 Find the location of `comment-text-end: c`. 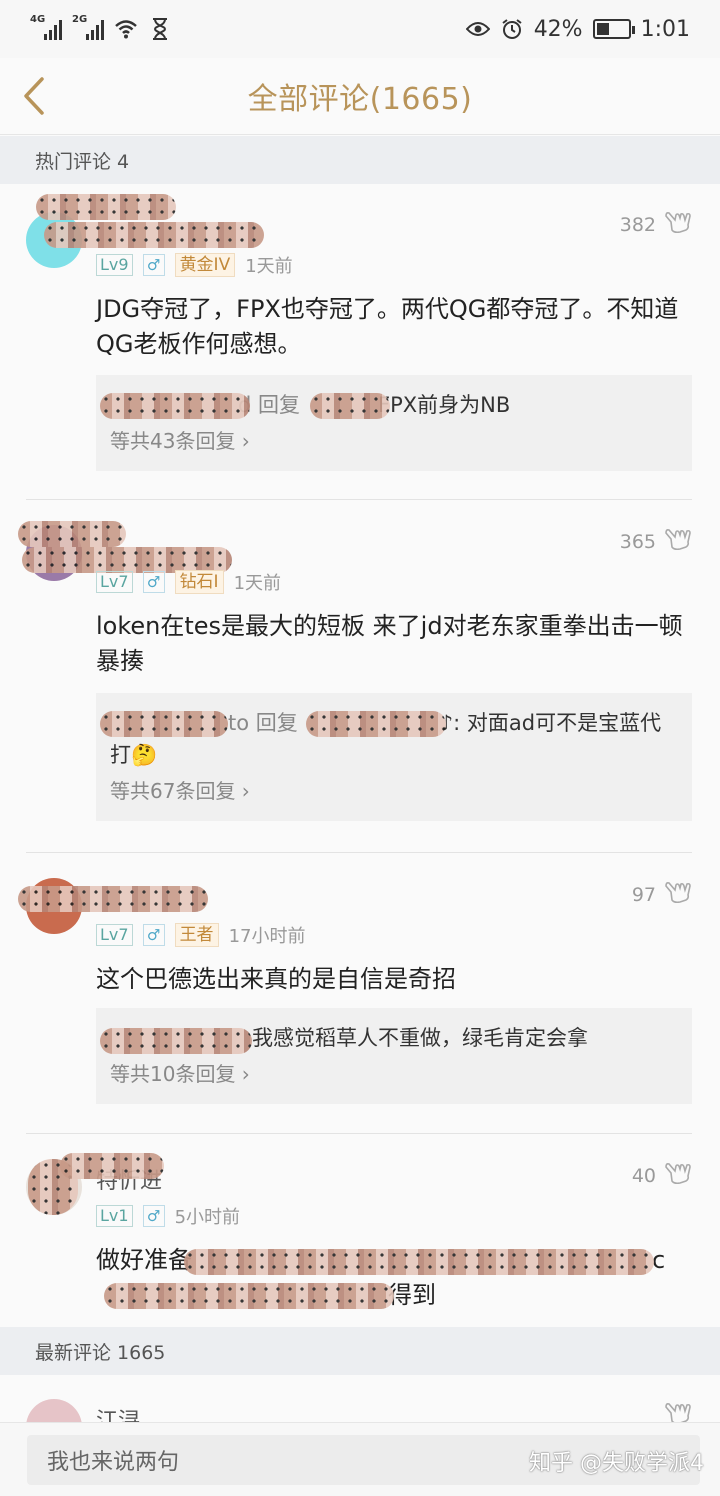

comment-text-end: c is located at coordinates (659, 1260).